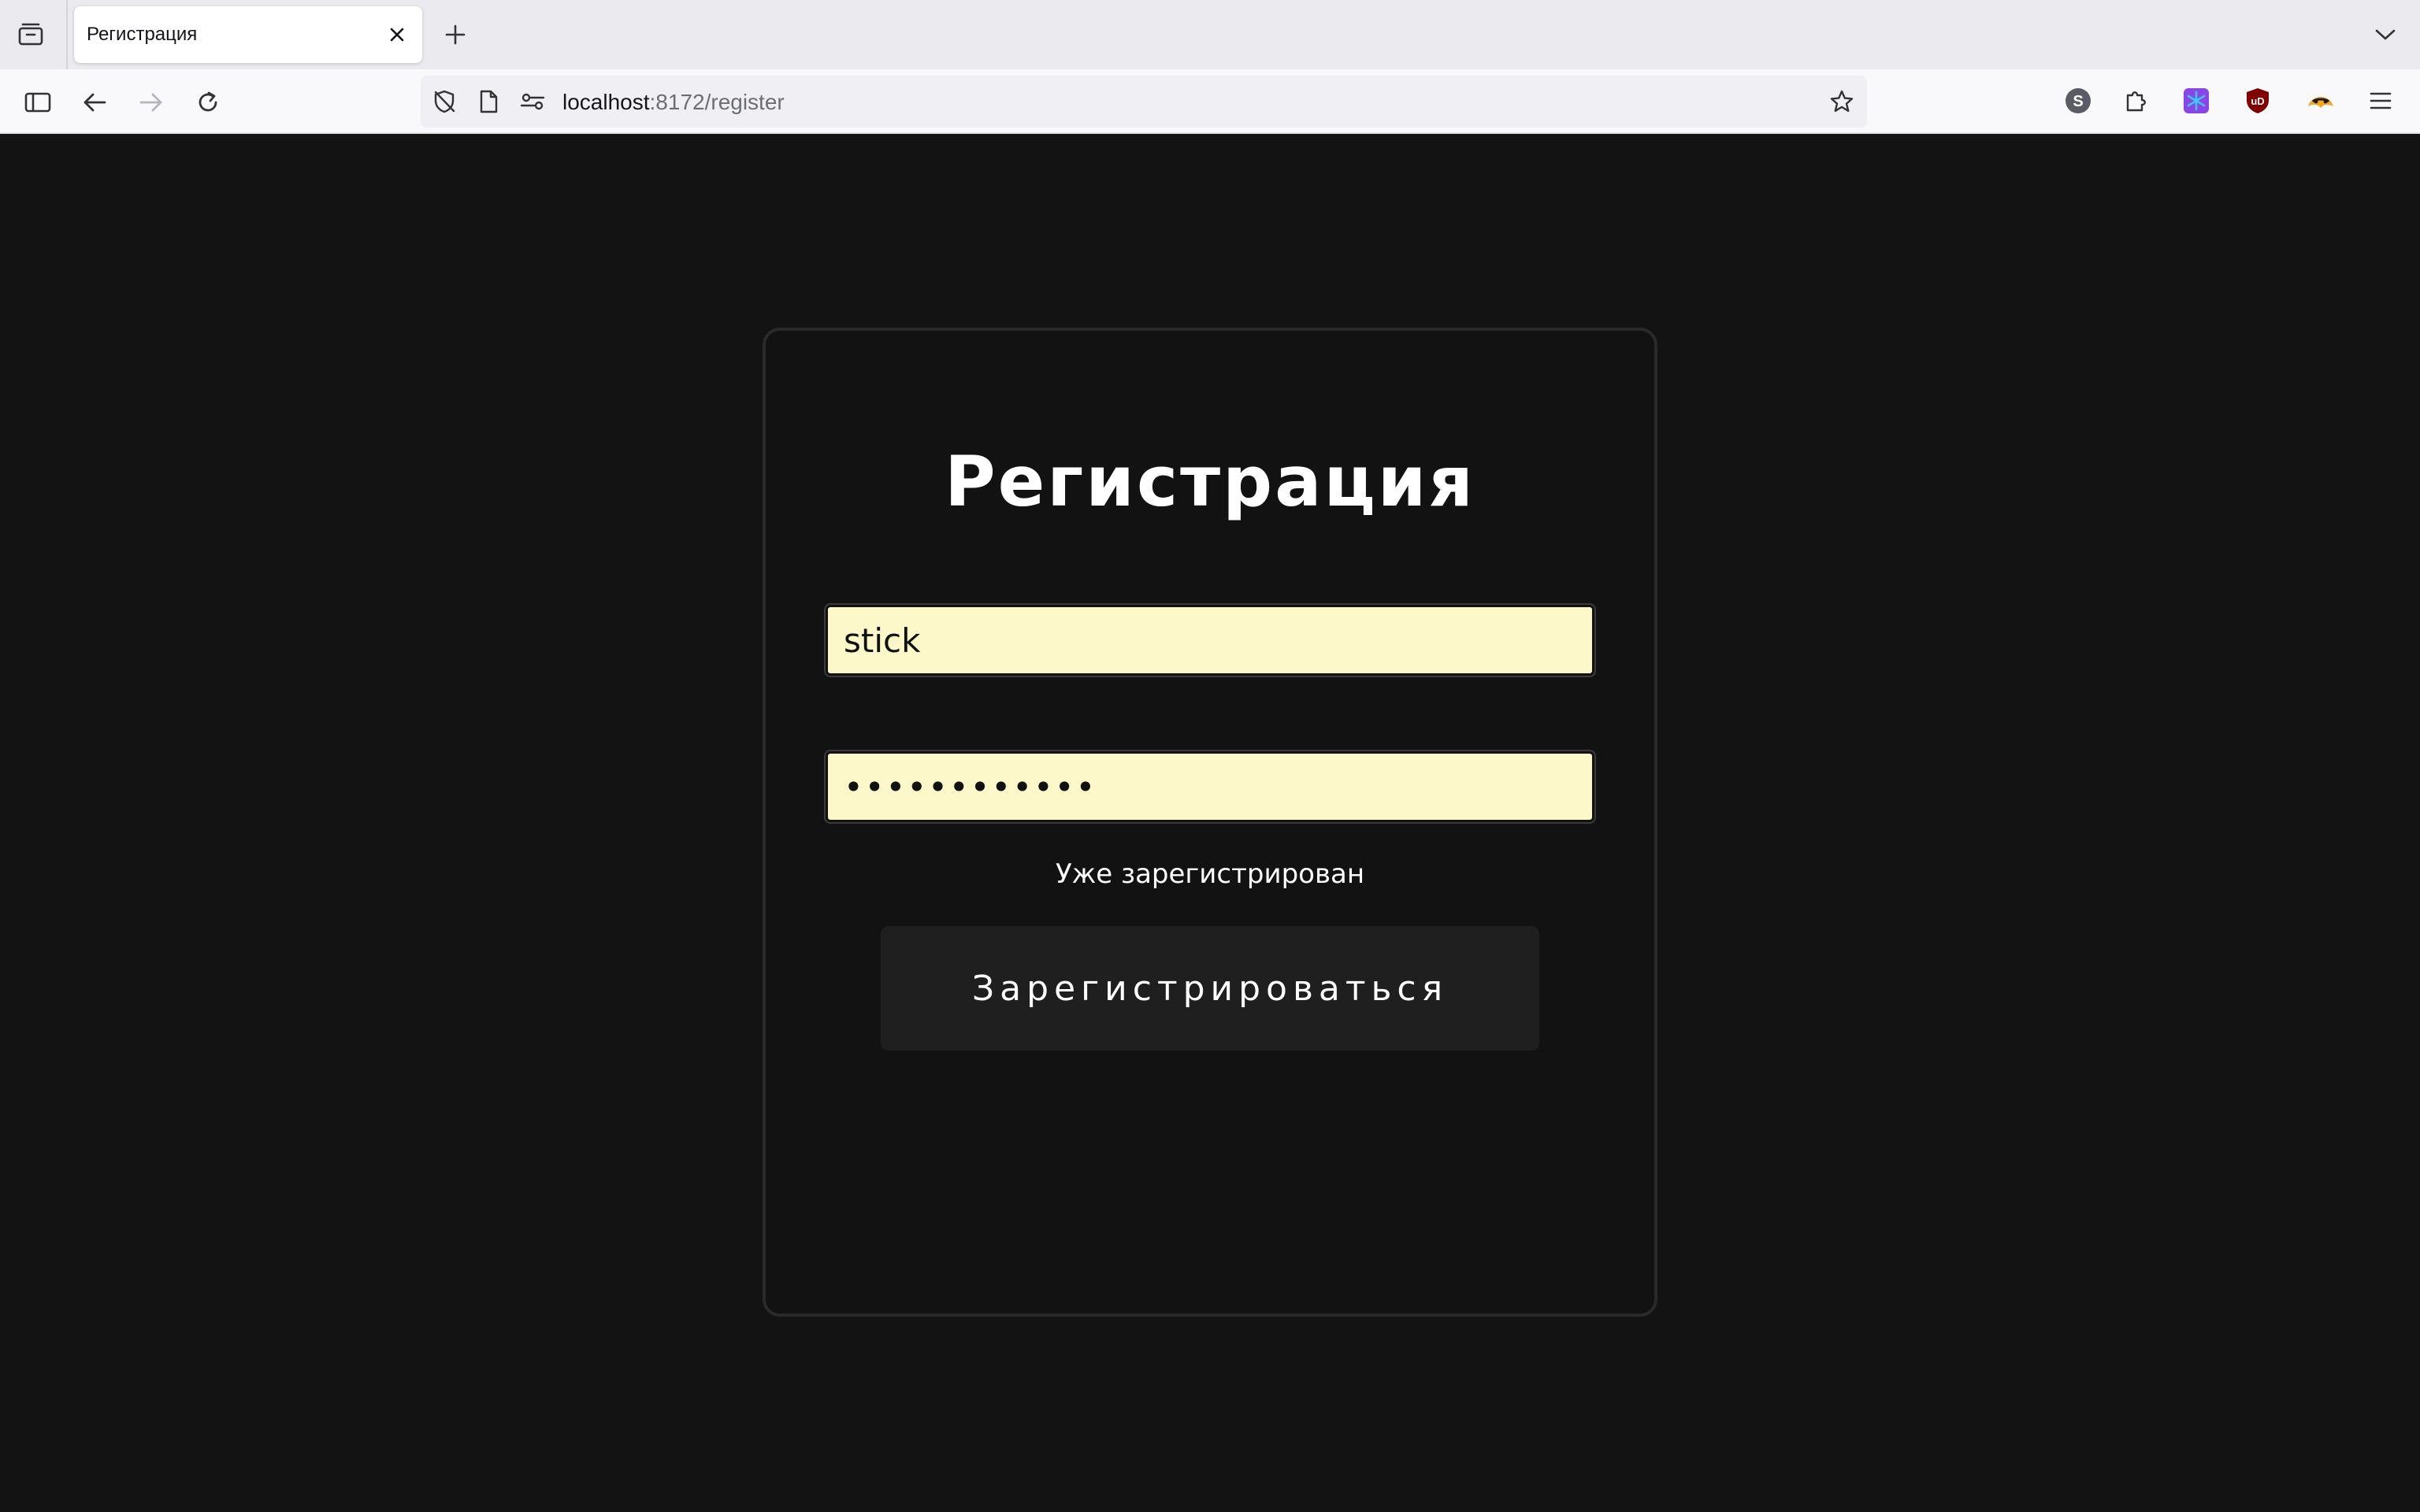 The image size is (2420, 1512). I want to click on navigation-bar: localhost:8172/register S uD, so click(1210, 101).